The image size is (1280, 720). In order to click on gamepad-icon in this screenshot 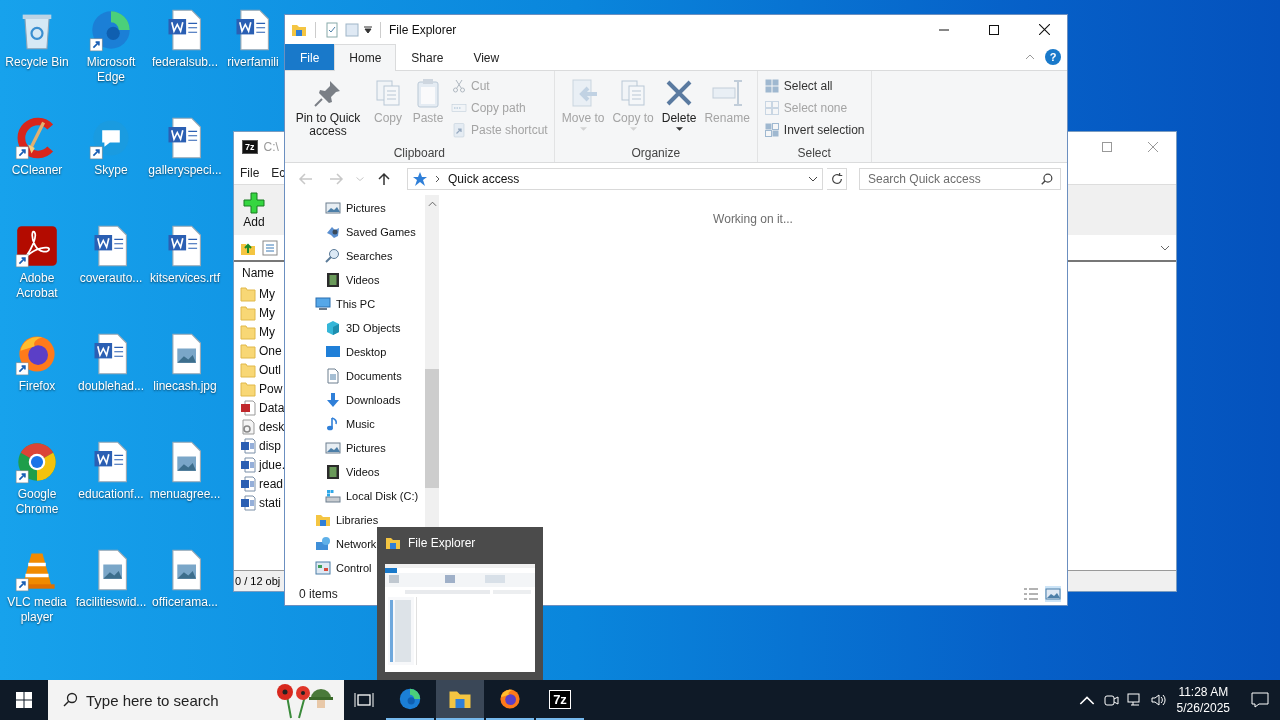, I will do `click(333, 232)`.